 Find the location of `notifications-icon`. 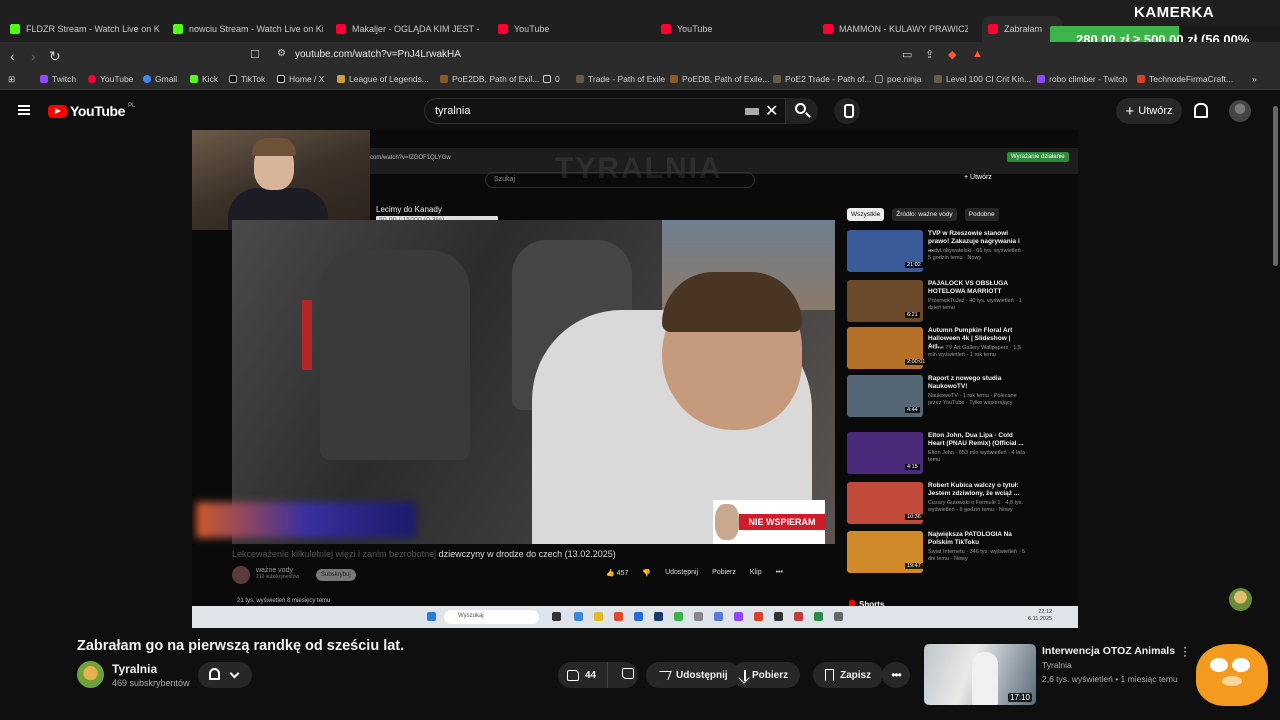

notifications-icon is located at coordinates (1200, 110).